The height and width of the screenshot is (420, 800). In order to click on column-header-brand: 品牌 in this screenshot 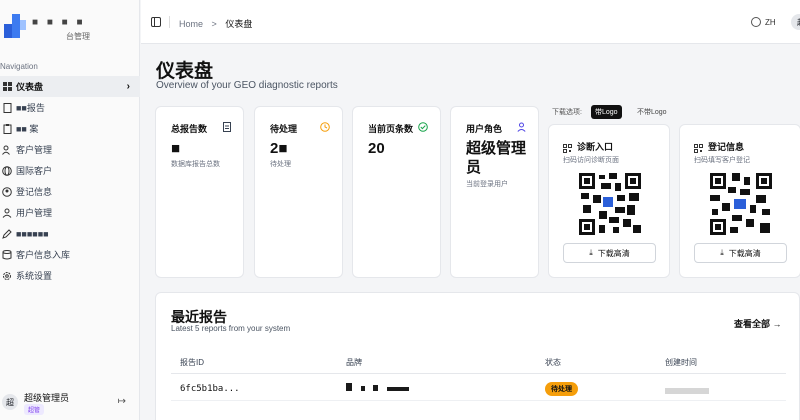, I will do `click(354, 362)`.